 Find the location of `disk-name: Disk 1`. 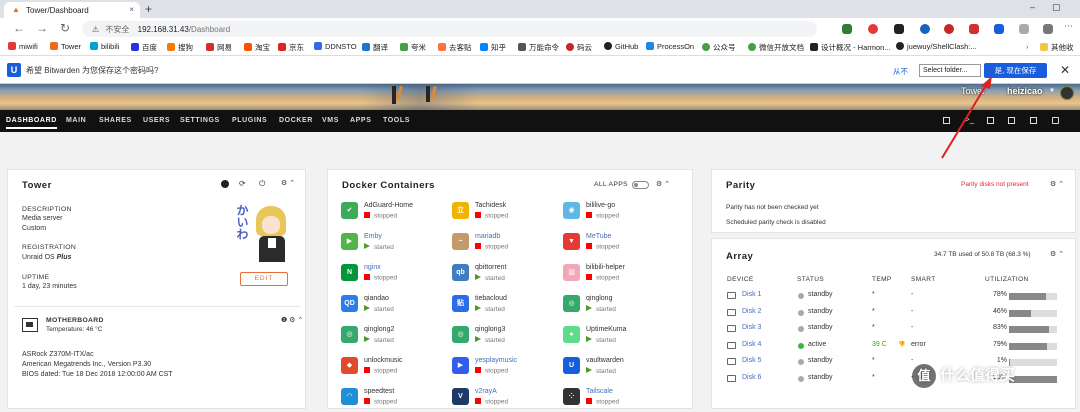

disk-name: Disk 1 is located at coordinates (751, 294).